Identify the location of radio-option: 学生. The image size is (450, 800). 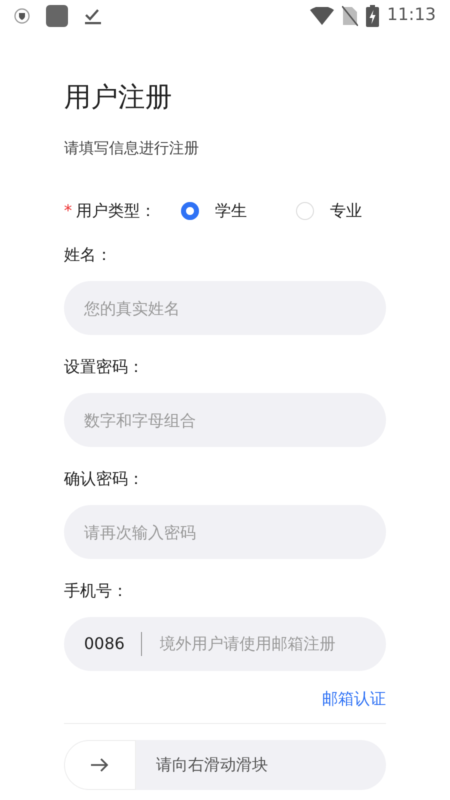
(214, 211).